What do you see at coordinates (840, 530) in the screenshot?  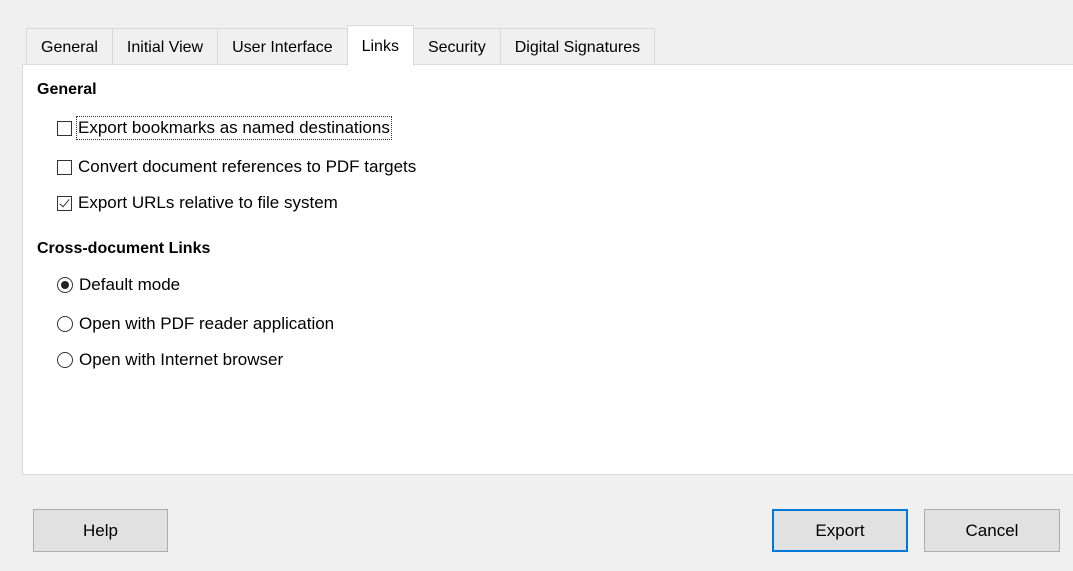 I see `export-button: Export` at bounding box center [840, 530].